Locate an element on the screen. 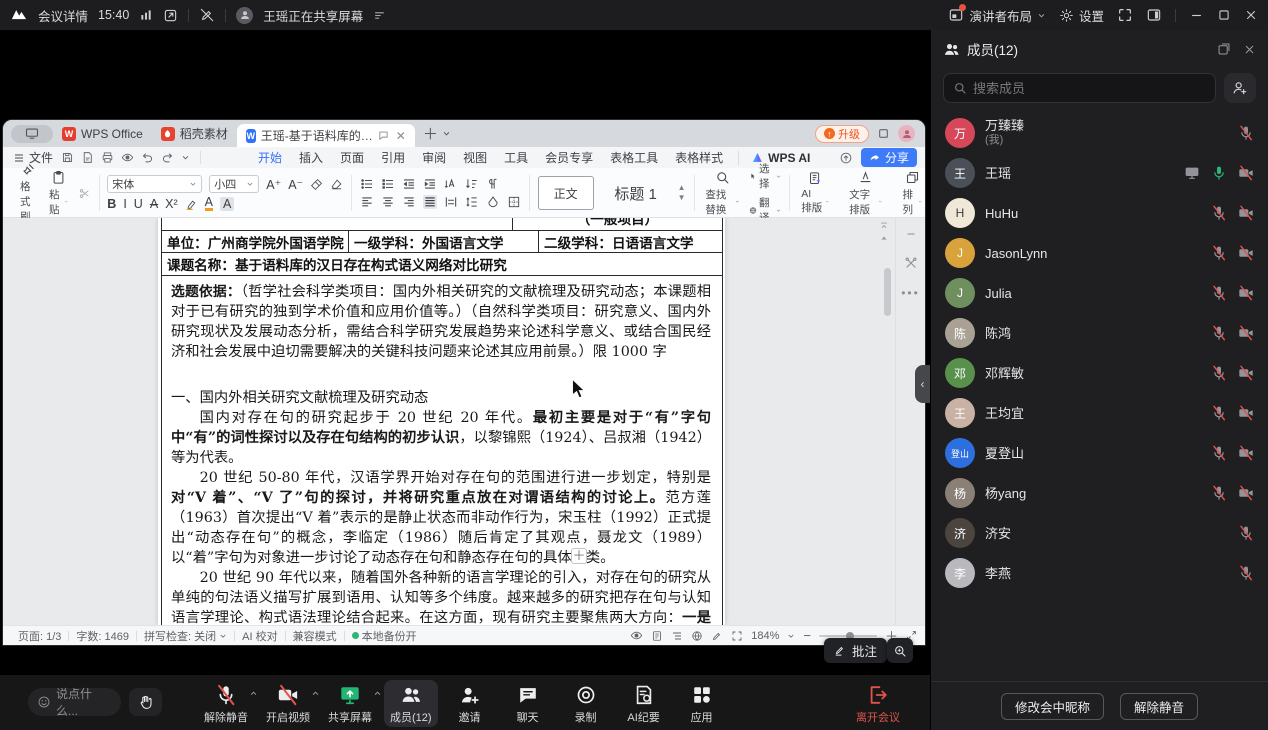 This screenshot has height=730, width=1268. annotation-disabled-icon is located at coordinates (207, 15).